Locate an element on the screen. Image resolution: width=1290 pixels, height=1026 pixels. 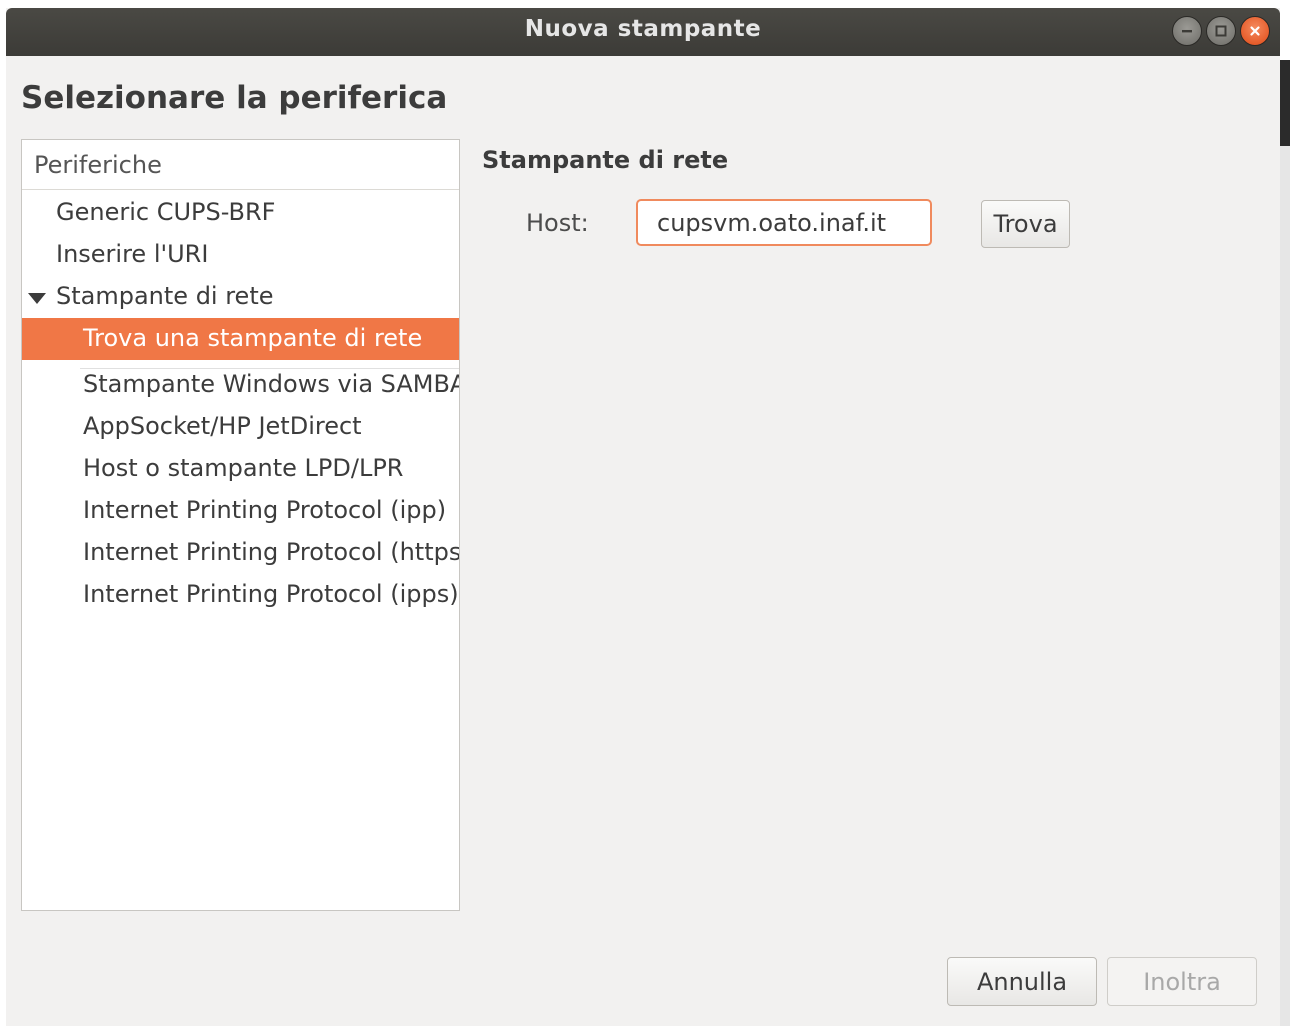
device-item-find-network-printer: Trova una stampante di rete is located at coordinates (240, 339).